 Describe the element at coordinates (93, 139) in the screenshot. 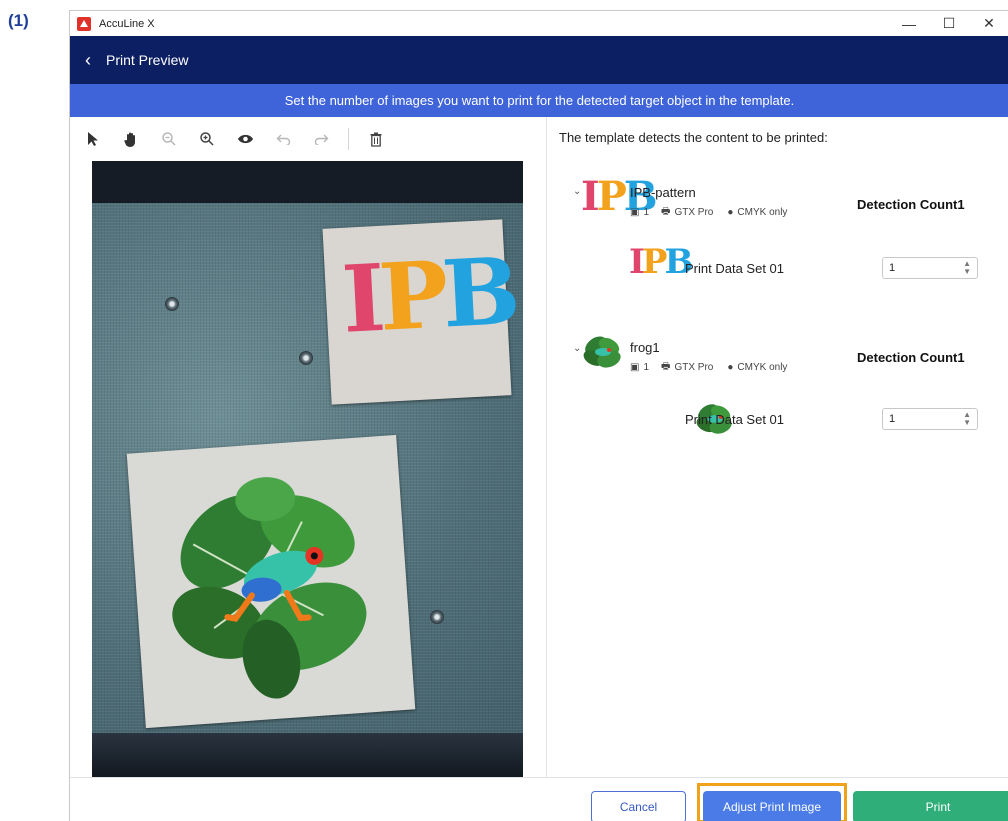

I see `select-arrow-icon` at that location.